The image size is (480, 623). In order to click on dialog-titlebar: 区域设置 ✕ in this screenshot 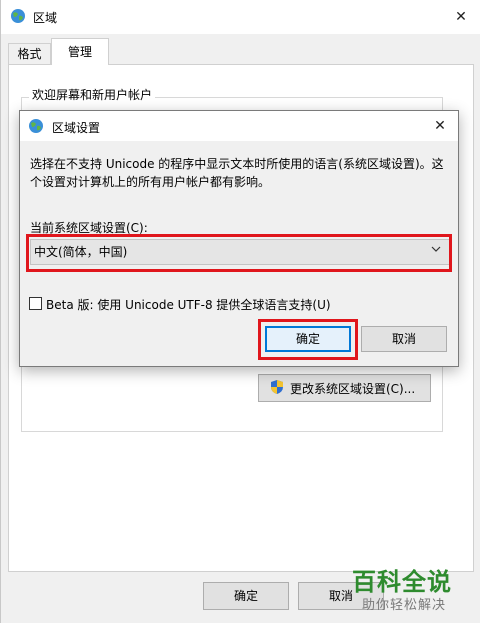, I will do `click(239, 126)`.